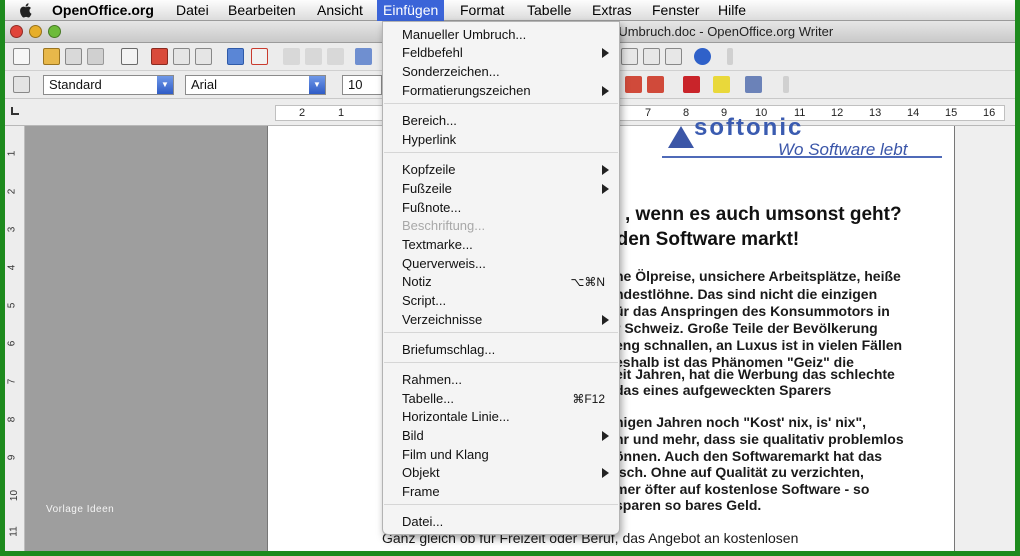  Describe the element at coordinates (549, 10) in the screenshot. I see `menu-tabelle: Tabelle` at that location.